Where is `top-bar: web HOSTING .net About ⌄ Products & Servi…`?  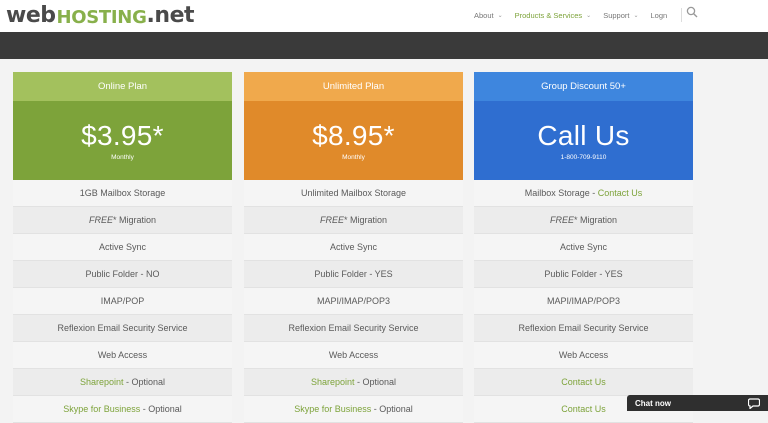 top-bar: web HOSTING .net About ⌄ Products & Servi… is located at coordinates (384, 16).